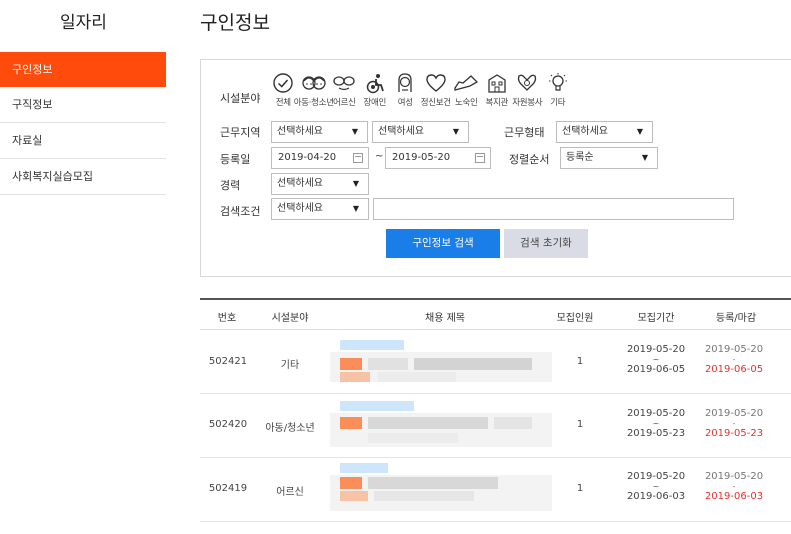 The width and height of the screenshot is (791, 534). I want to click on region-select-primary: 선택하세요 ▼, so click(319, 132).